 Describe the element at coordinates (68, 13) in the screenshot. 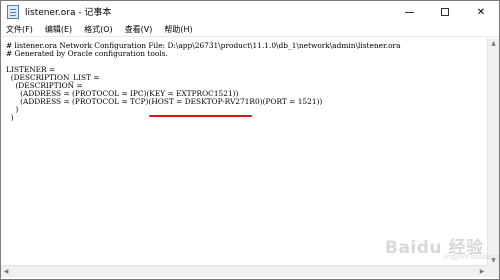

I see `window-title: listener.ora - 记事本` at that location.